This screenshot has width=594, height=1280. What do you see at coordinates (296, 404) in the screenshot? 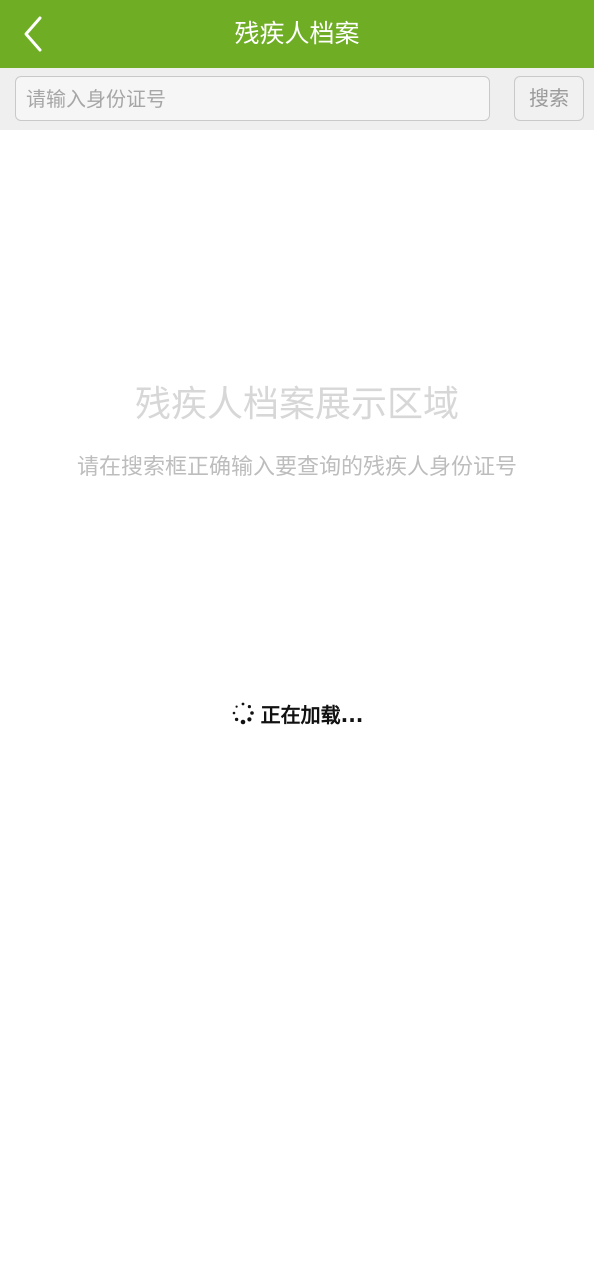
I see `archive-display-area-title: 残疾人档案展示区域` at bounding box center [296, 404].